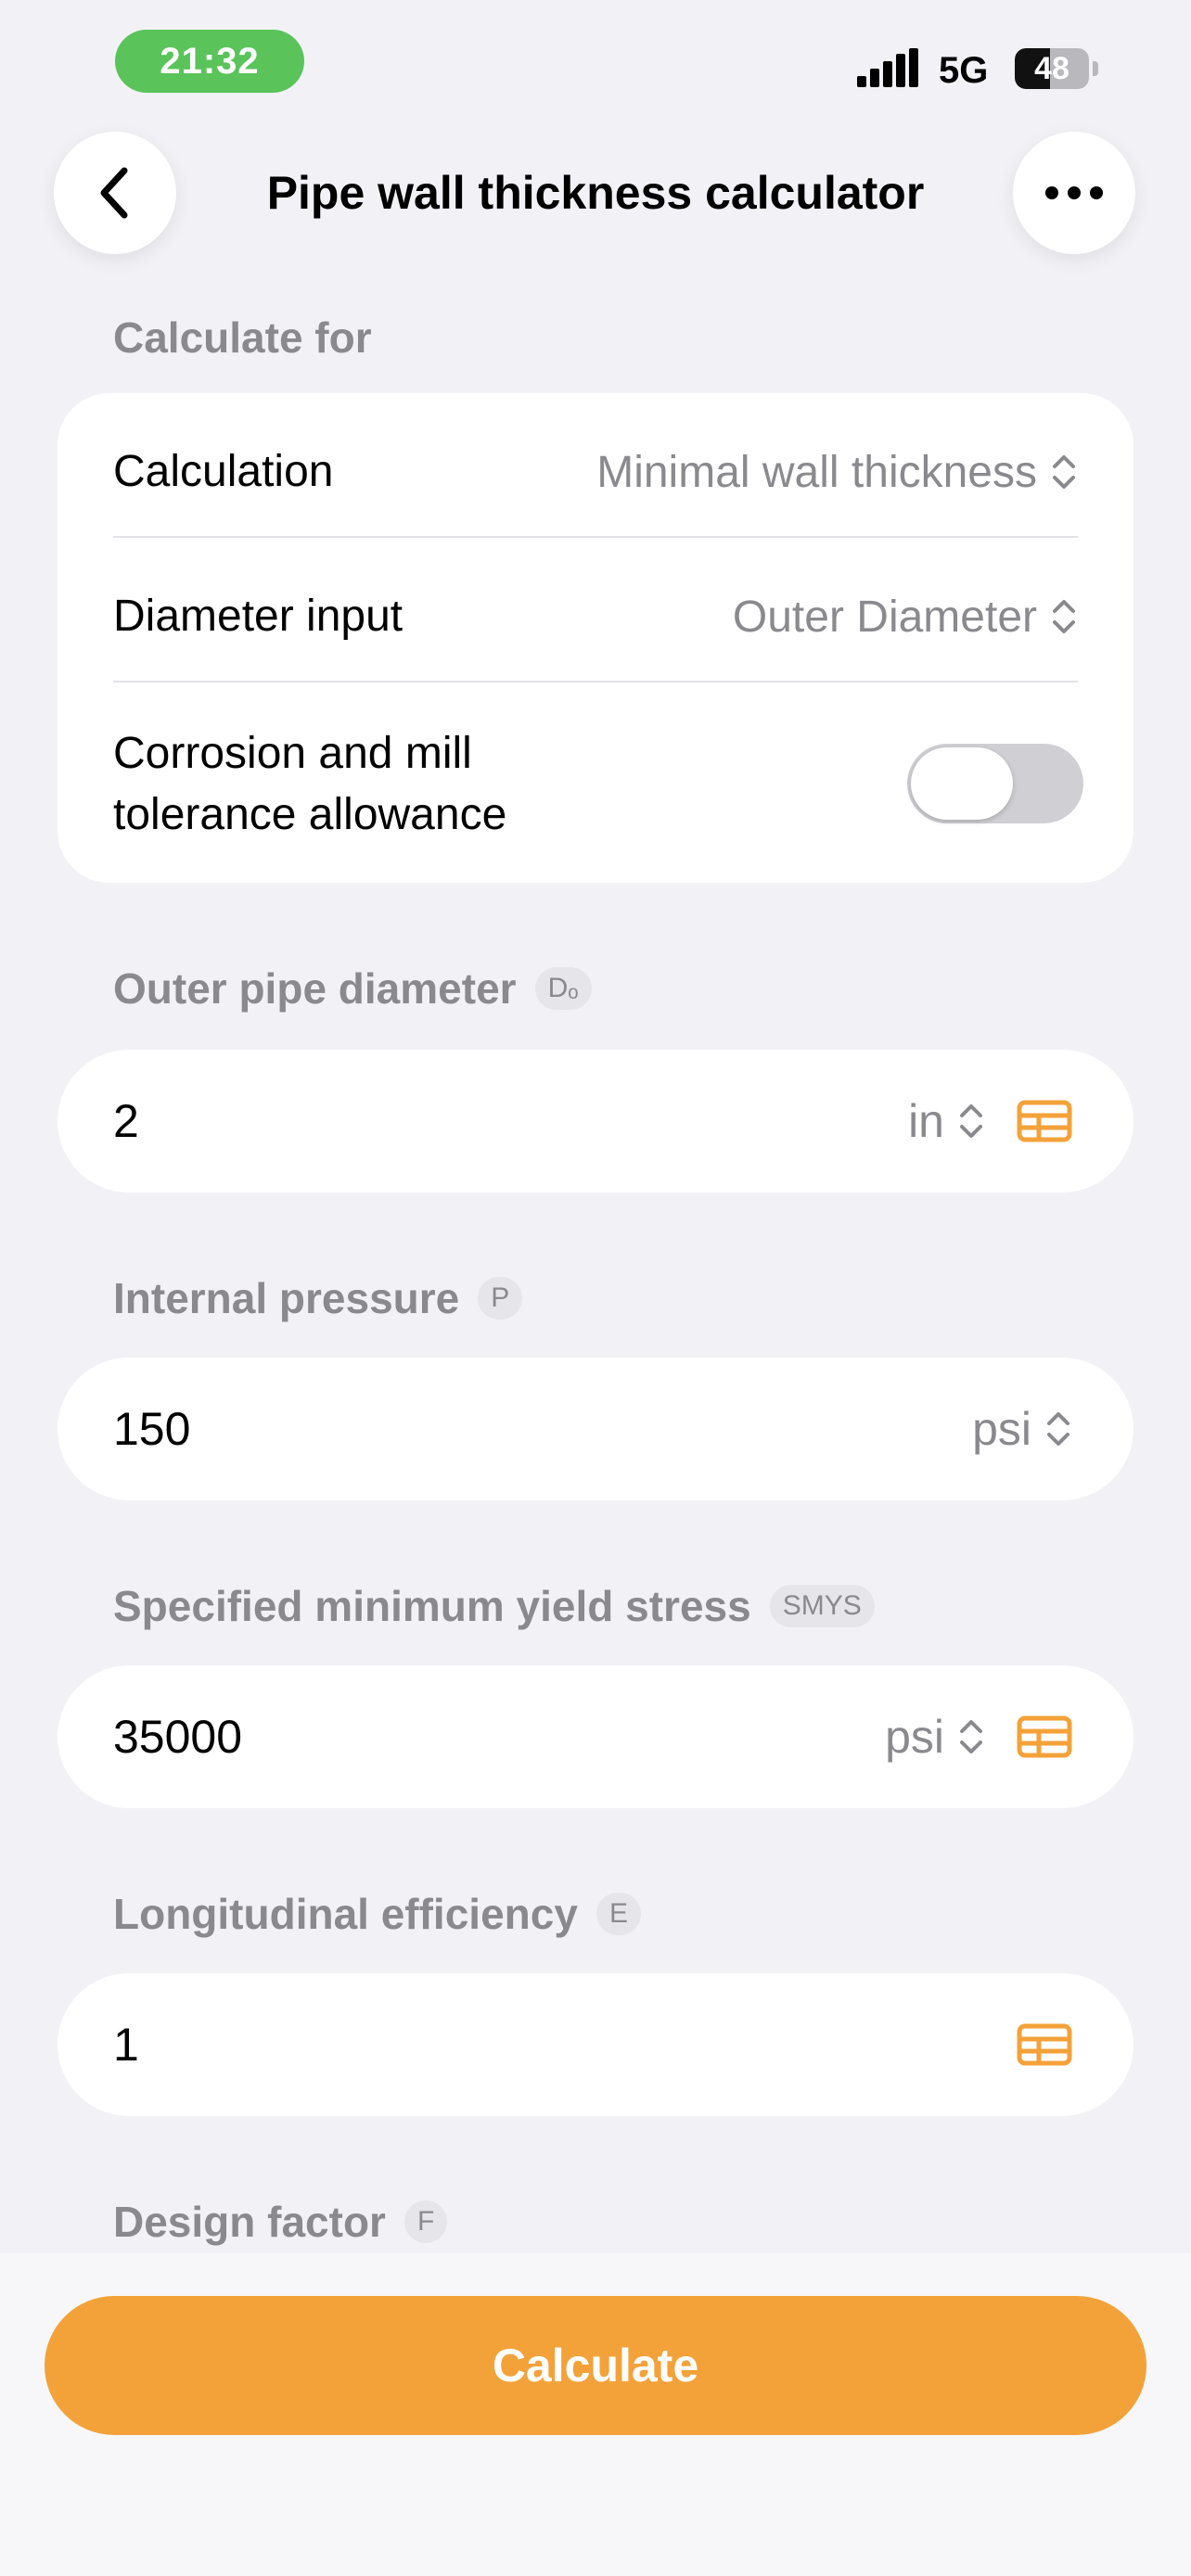  Describe the element at coordinates (563, 989) in the screenshot. I see `symbol-badge: Dₒ` at that location.